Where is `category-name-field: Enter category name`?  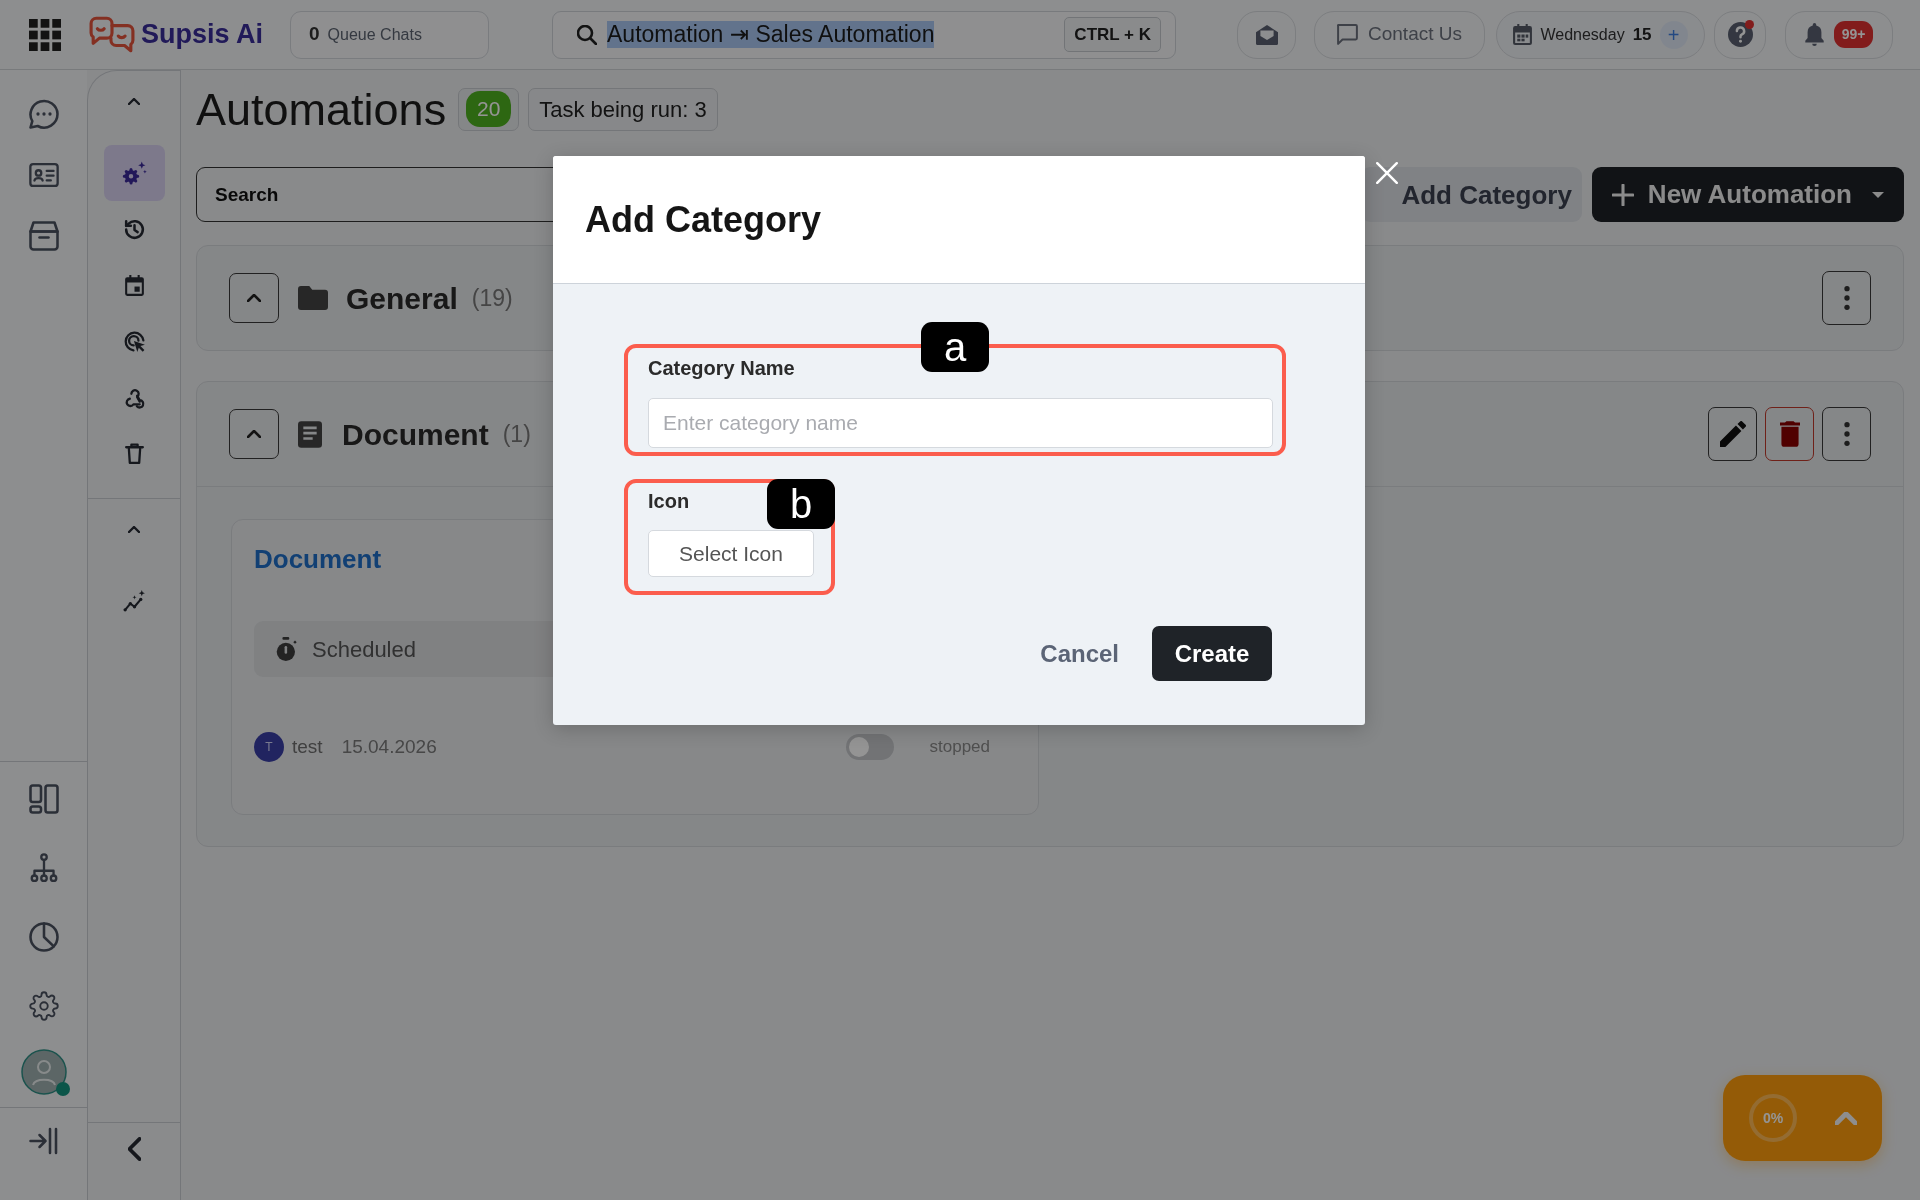 category-name-field: Enter category name is located at coordinates (960, 423).